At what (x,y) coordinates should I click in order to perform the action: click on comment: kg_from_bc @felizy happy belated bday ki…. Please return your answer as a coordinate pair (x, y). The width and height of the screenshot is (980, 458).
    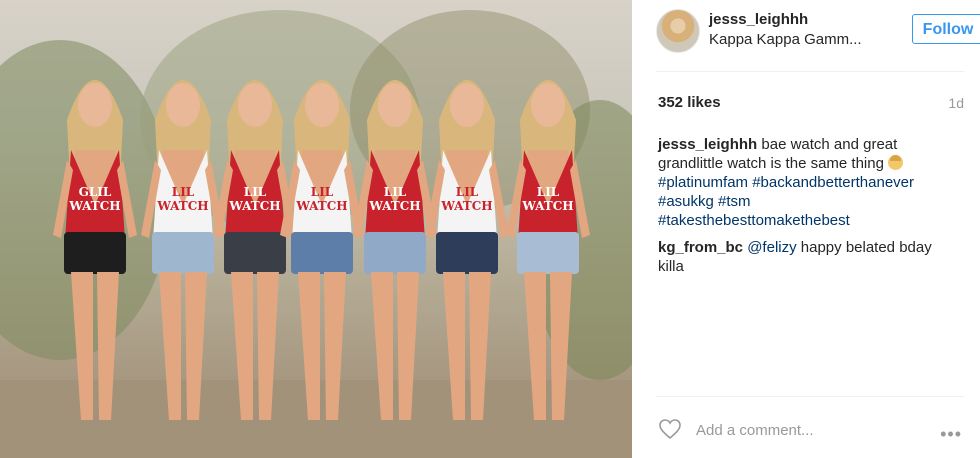
    Looking at the image, I should click on (808, 257).